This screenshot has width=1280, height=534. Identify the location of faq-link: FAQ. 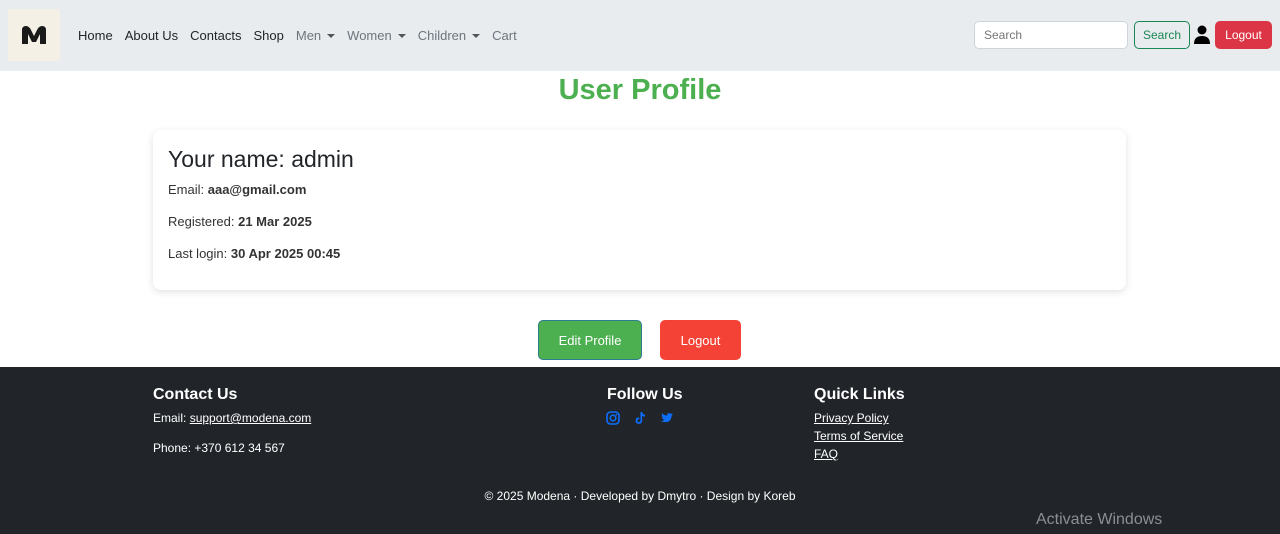
(826, 454).